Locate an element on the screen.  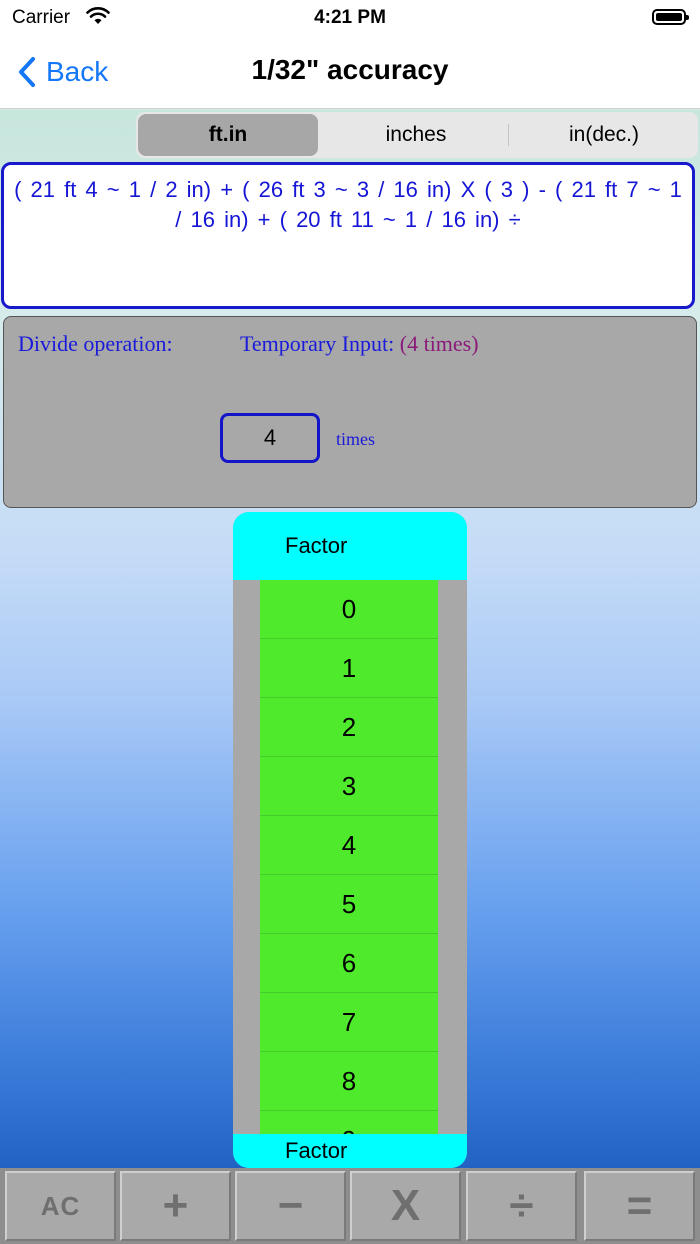
picker-left-margin is located at coordinates (246, 857).